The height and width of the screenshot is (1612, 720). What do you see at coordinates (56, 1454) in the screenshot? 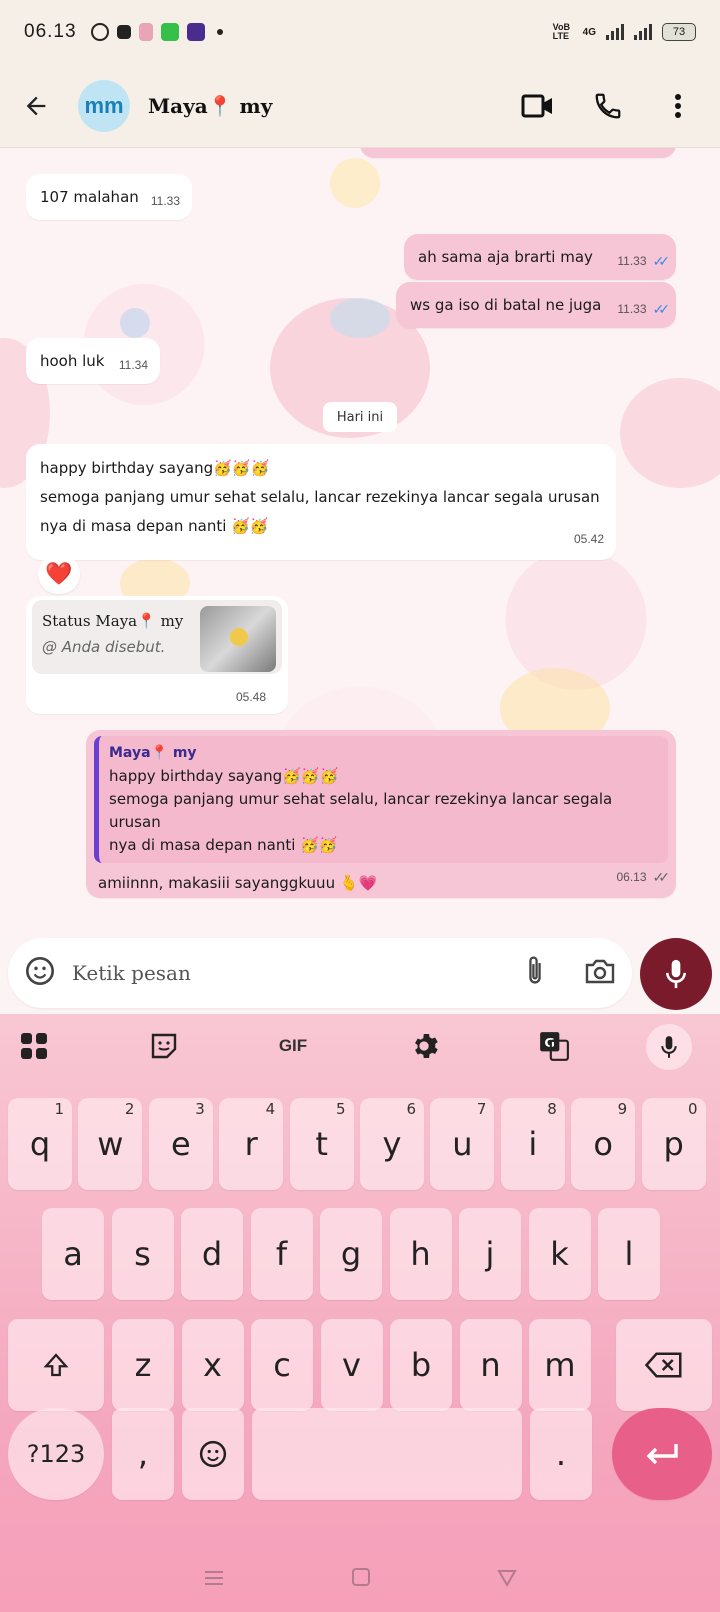
I see `symbols-key: ?123` at bounding box center [56, 1454].